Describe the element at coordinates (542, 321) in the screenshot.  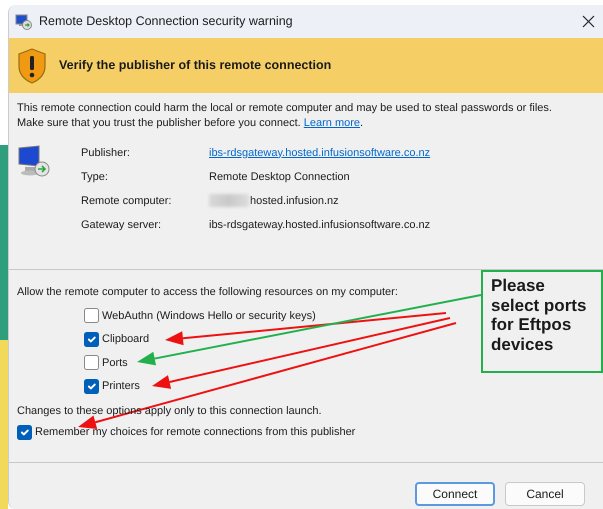
I see `annotation-callout: Please select ports for Eftpos devices` at that location.